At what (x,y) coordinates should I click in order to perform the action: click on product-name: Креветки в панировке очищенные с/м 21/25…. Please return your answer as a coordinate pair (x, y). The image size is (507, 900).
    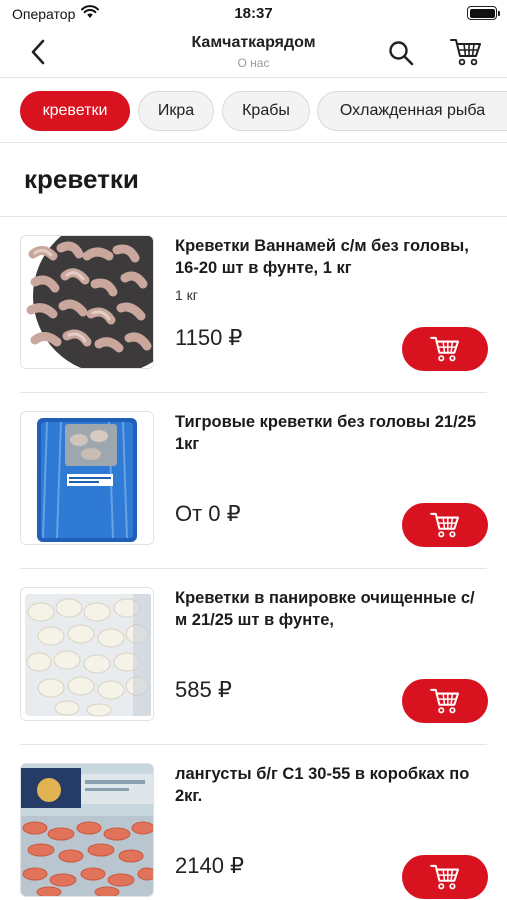
    Looking at the image, I should click on (330, 609).